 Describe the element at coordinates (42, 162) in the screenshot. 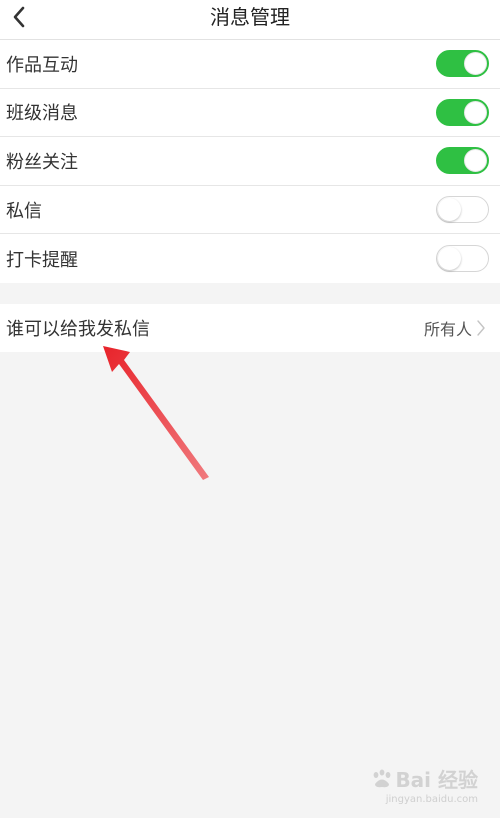

I see `setting-label: 粉丝关注` at that location.